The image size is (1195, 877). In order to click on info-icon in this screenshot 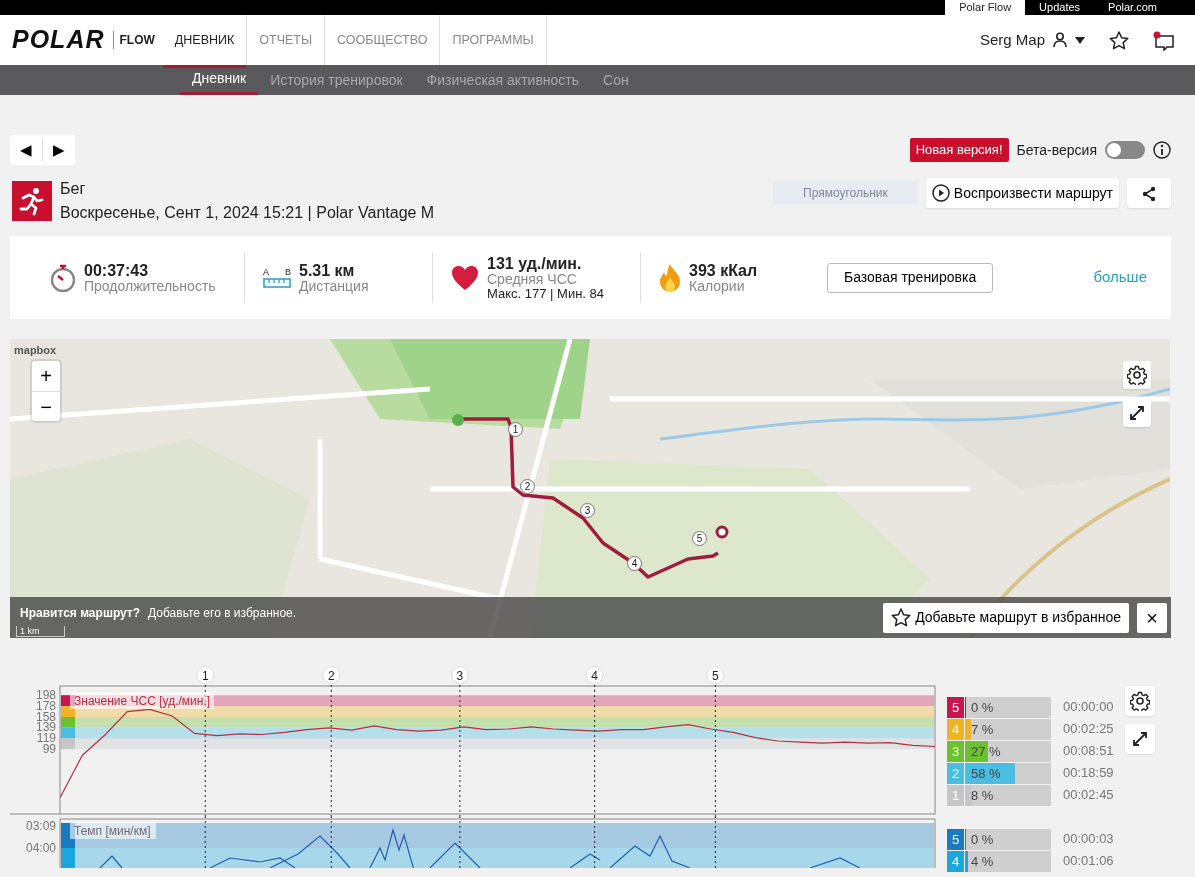, I will do `click(1162, 150)`.